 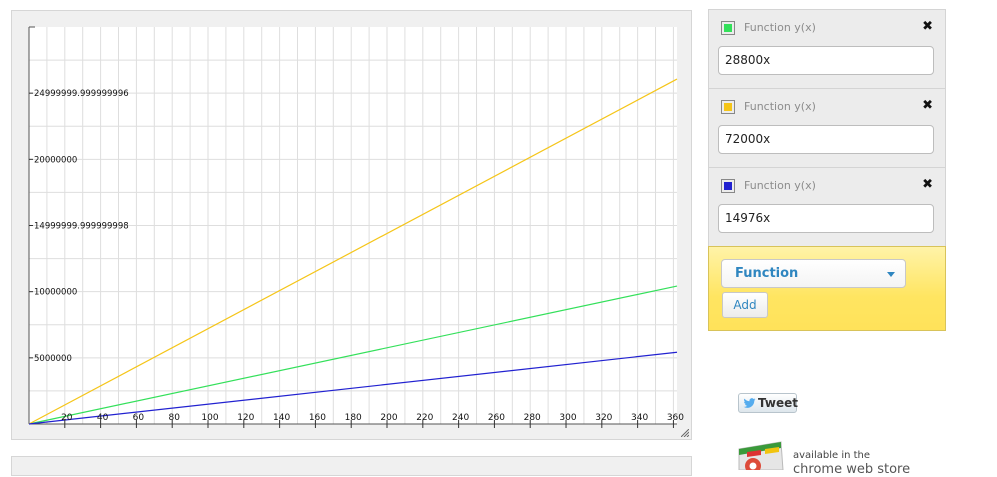 I want to click on function-block-2: Function y(x) ✖ 72000x, so click(x=827, y=127).